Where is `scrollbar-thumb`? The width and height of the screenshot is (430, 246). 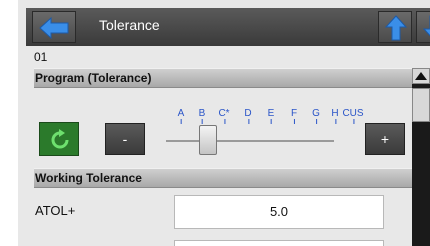 scrollbar-thumb is located at coordinates (421, 105).